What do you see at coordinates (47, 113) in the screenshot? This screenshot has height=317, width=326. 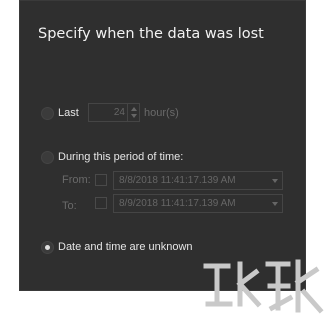 I see `radio-last` at bounding box center [47, 113].